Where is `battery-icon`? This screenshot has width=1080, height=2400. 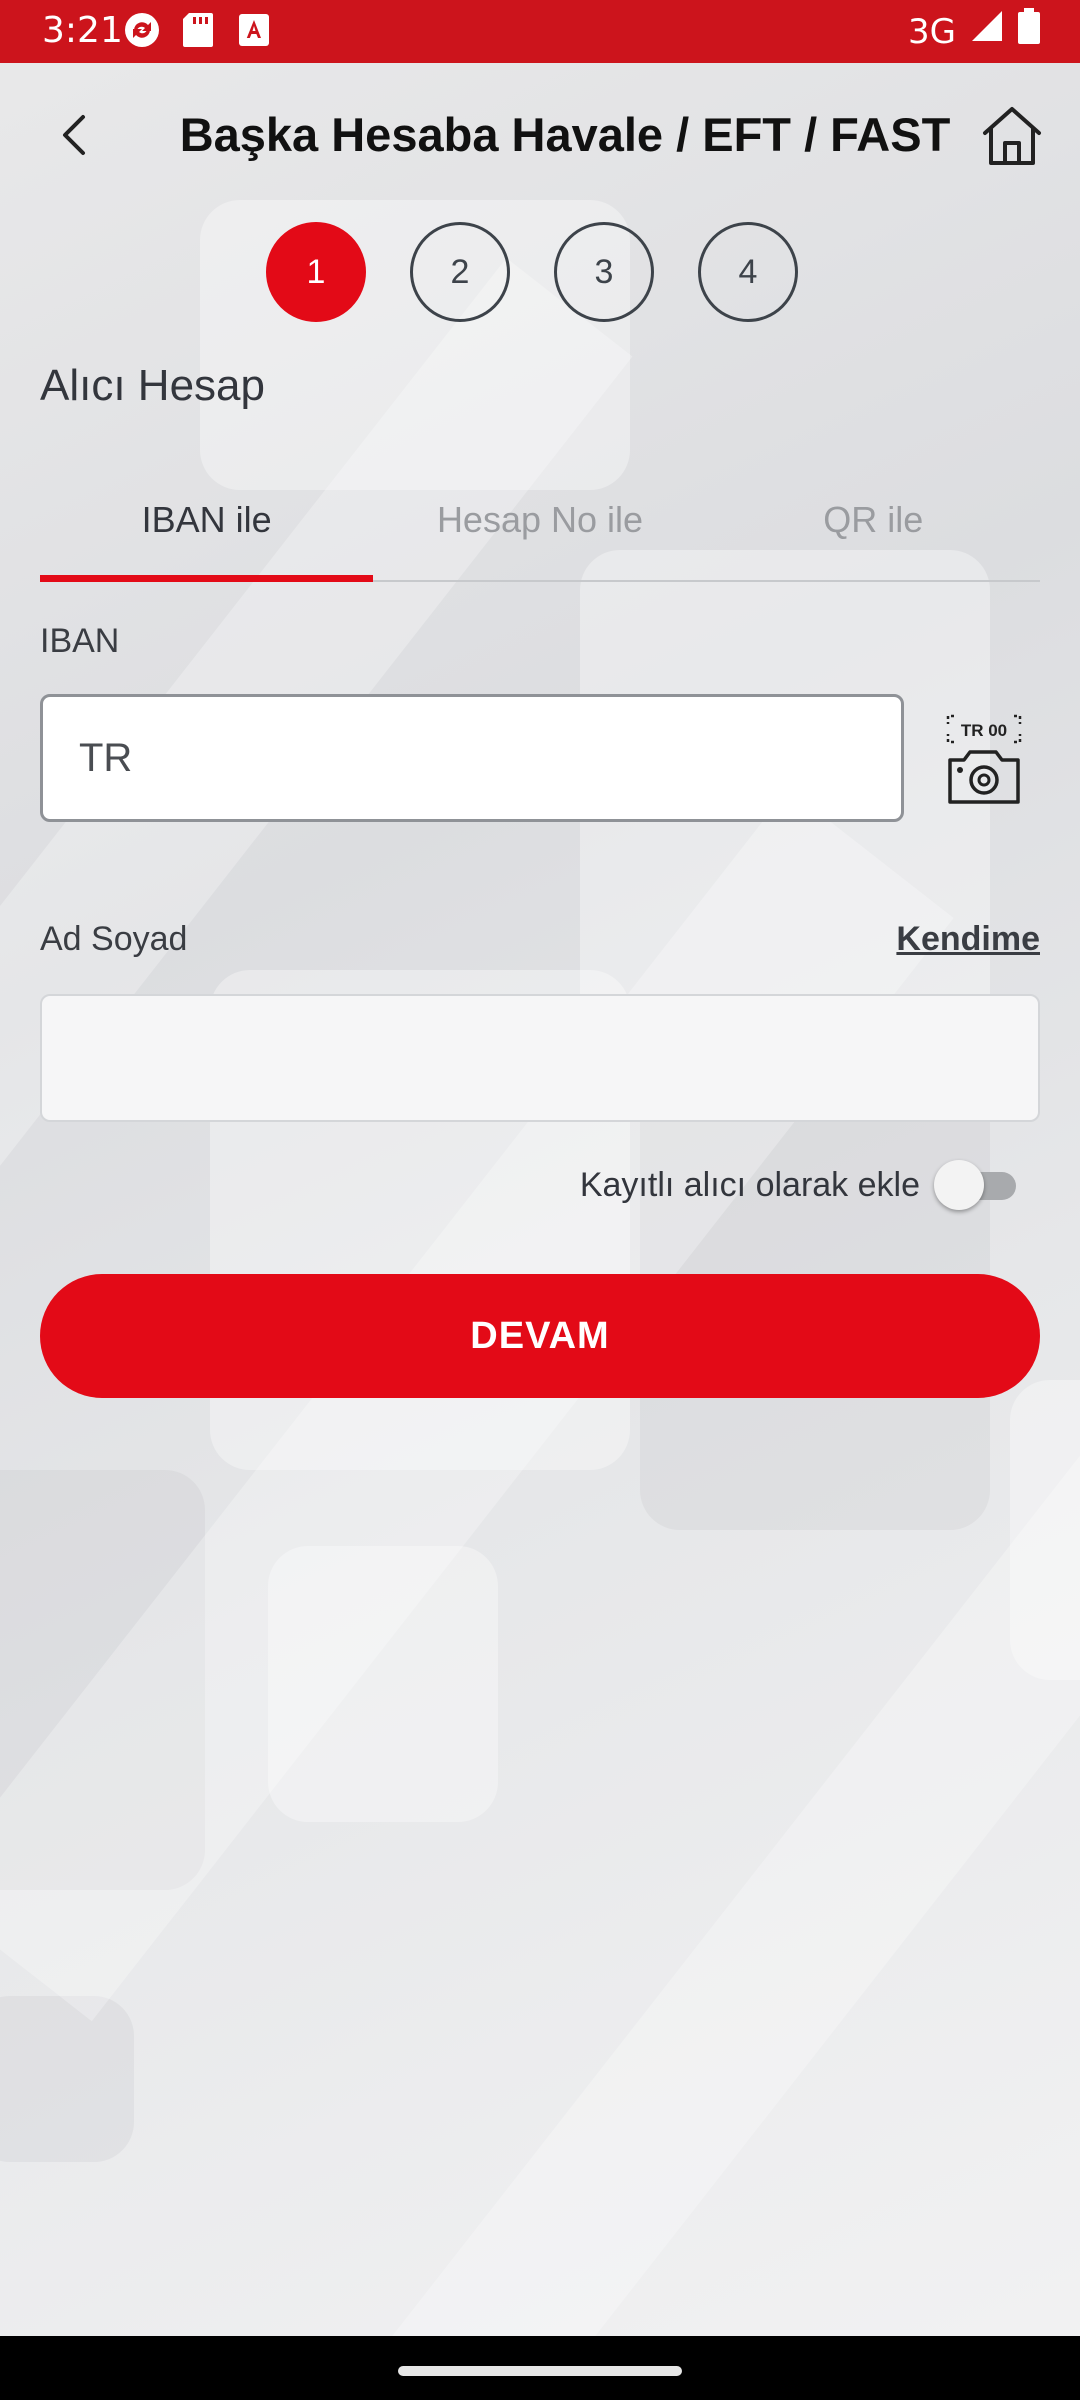
battery-icon is located at coordinates (1029, 32).